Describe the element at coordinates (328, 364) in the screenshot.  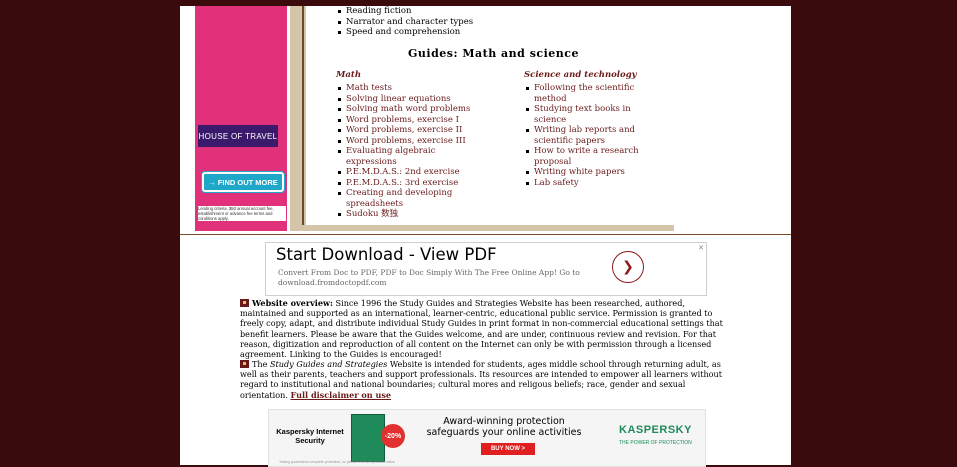
I see `intended-italic: Study Guides and Strategies` at that location.